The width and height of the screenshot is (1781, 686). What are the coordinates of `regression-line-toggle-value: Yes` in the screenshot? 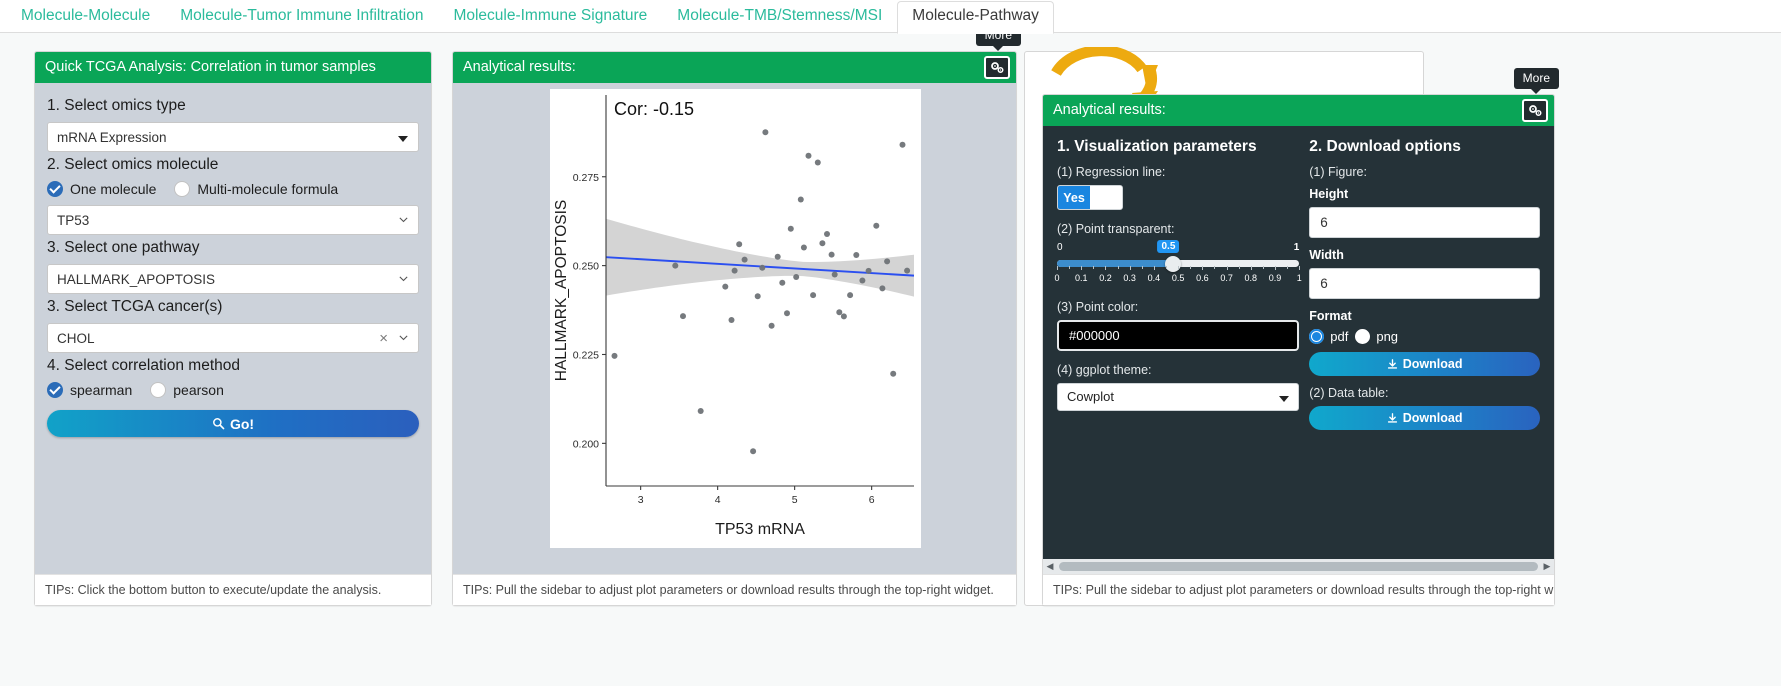 It's located at (1074, 197).